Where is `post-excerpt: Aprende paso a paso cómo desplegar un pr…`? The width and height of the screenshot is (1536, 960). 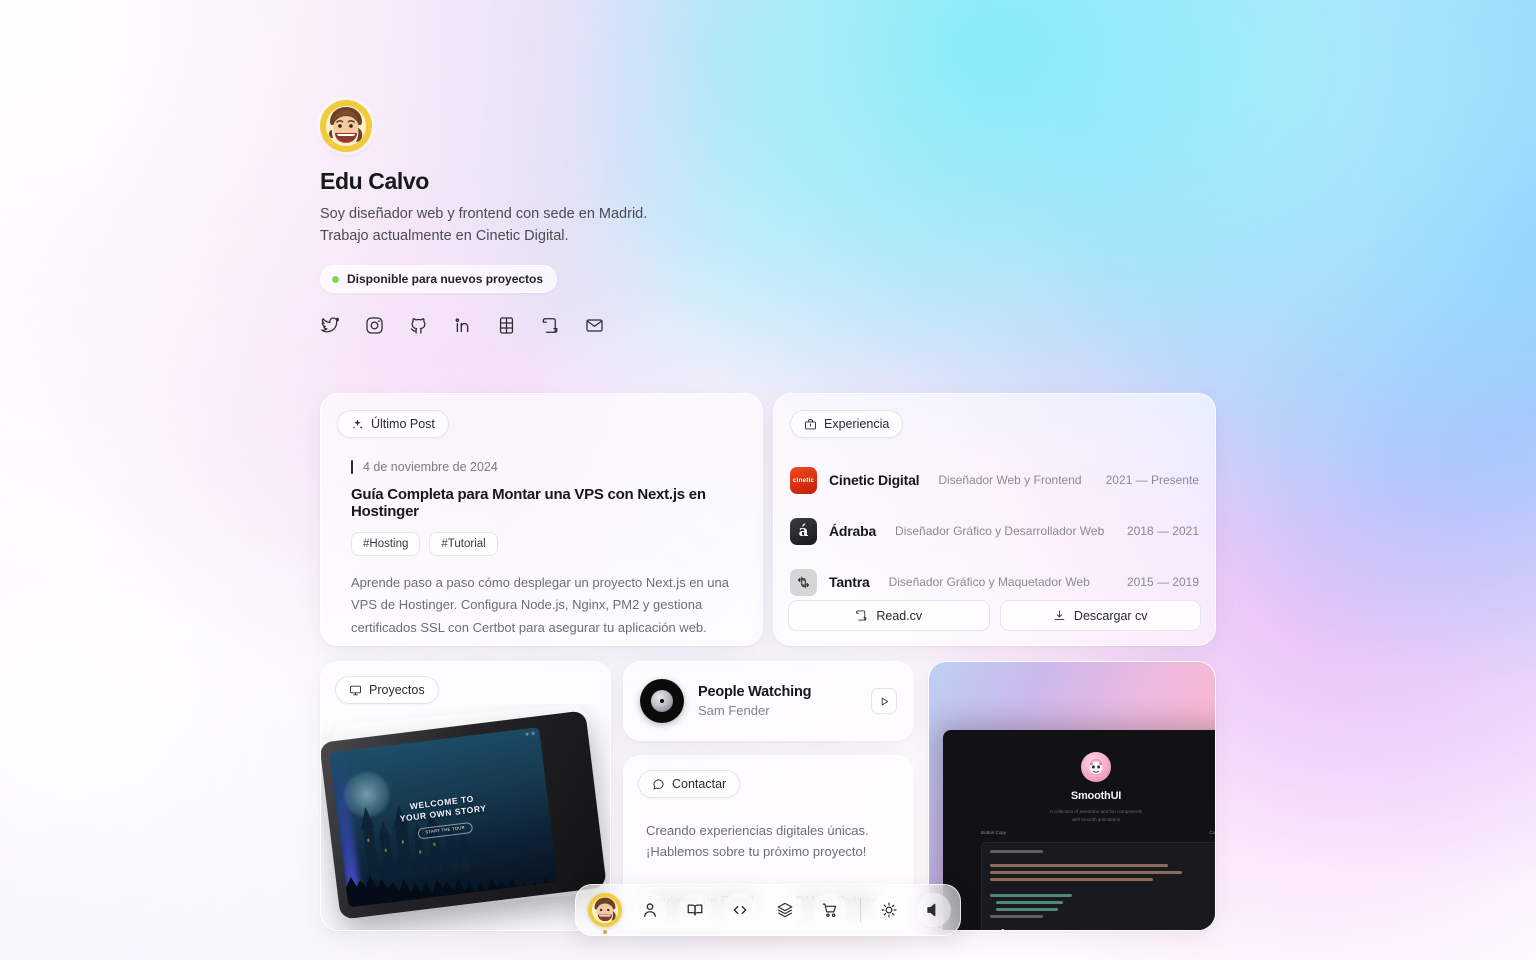
post-excerpt: Aprende paso a paso cómo desplegar un pr… is located at coordinates (540, 605).